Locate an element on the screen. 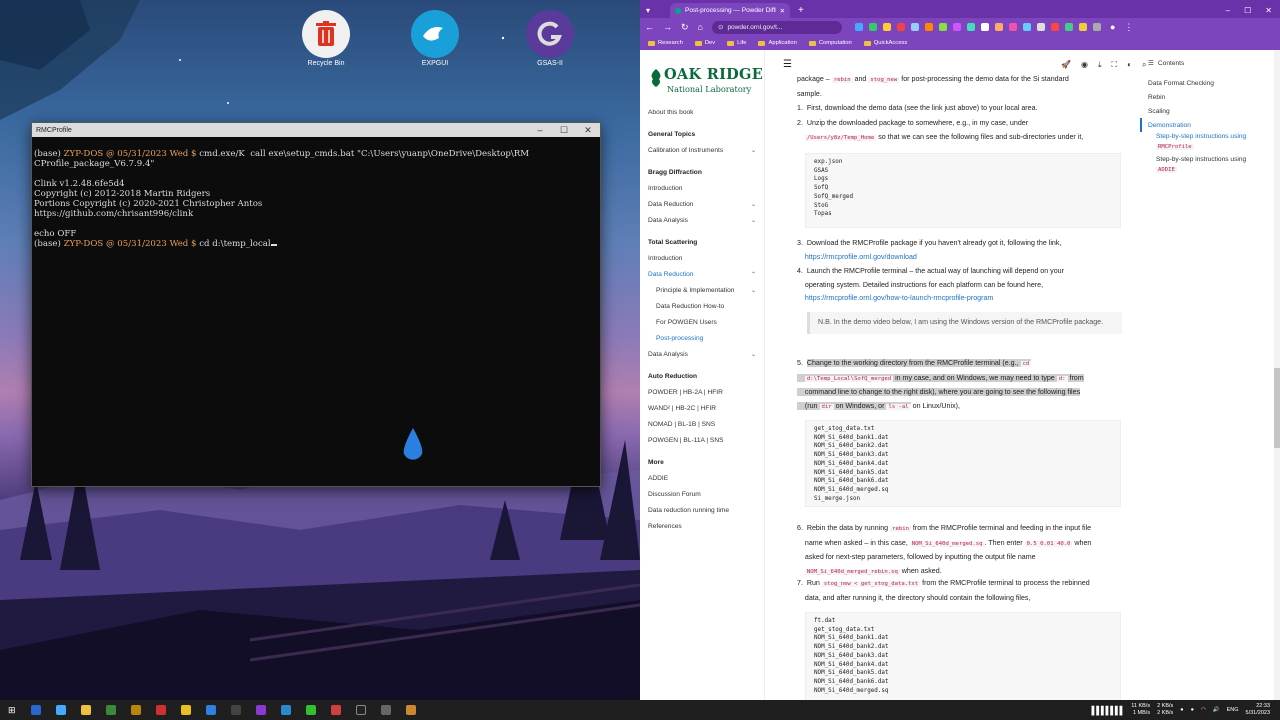 This screenshot has height=720, width=1280. toc-item-active: Demonstration is located at coordinates (1210, 125).